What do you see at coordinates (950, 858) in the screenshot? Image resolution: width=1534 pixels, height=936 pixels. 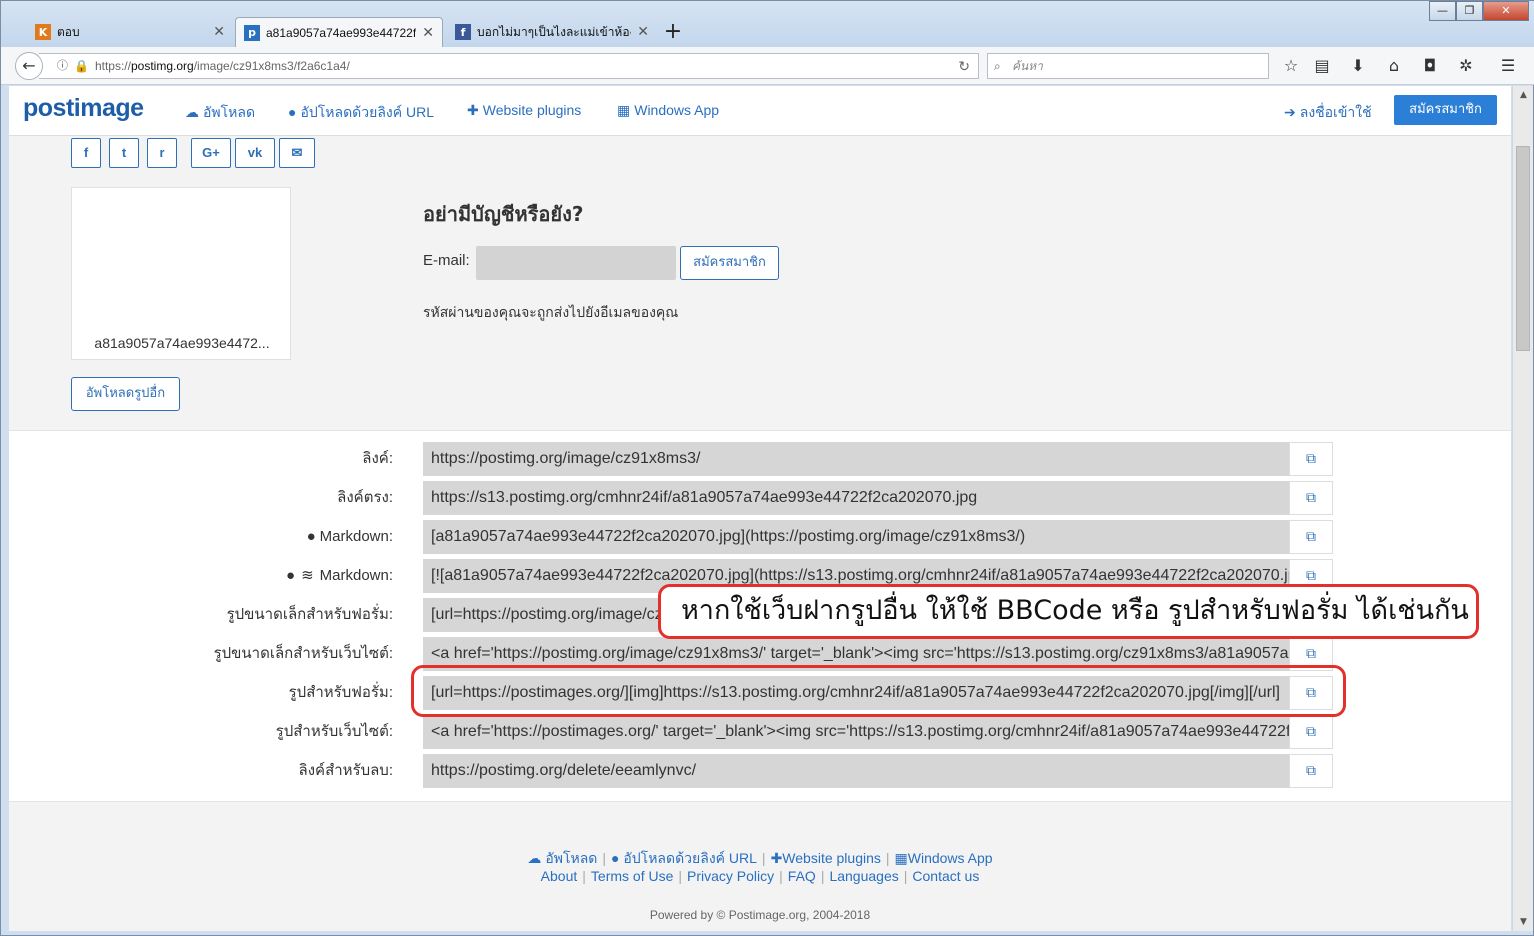 I see `footer-windows-link: Windows App` at bounding box center [950, 858].